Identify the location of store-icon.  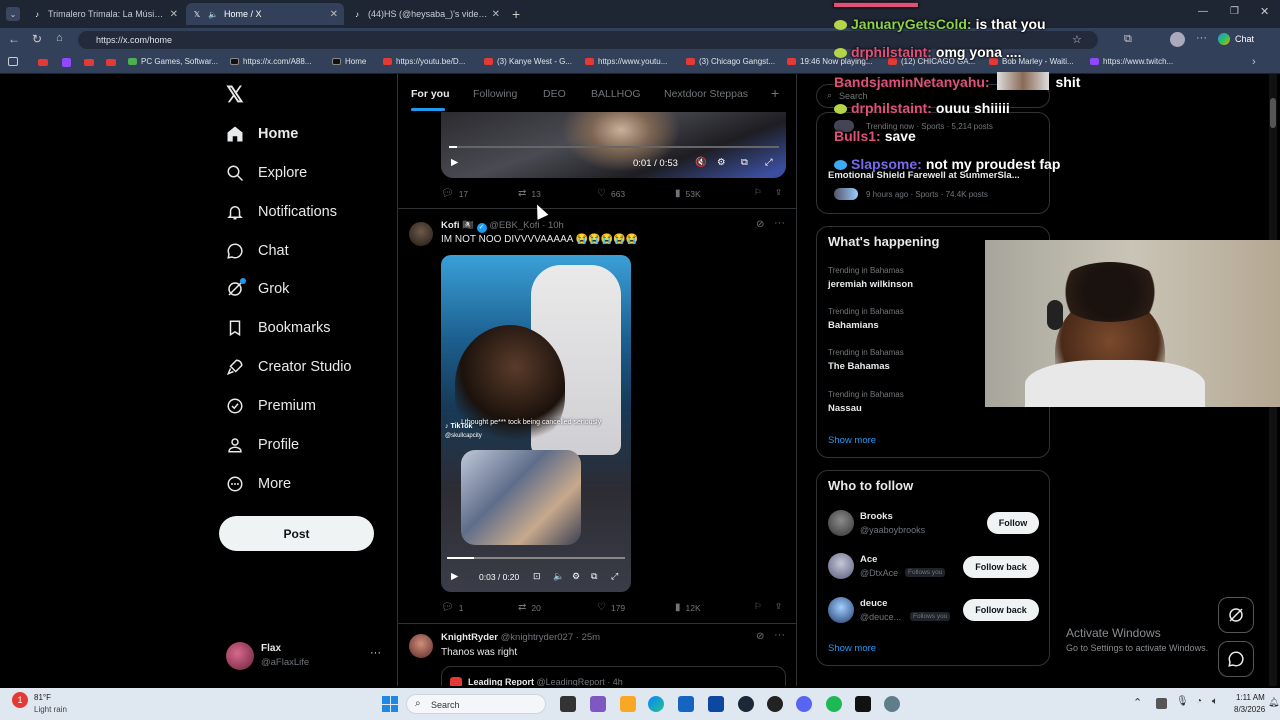
(686, 704).